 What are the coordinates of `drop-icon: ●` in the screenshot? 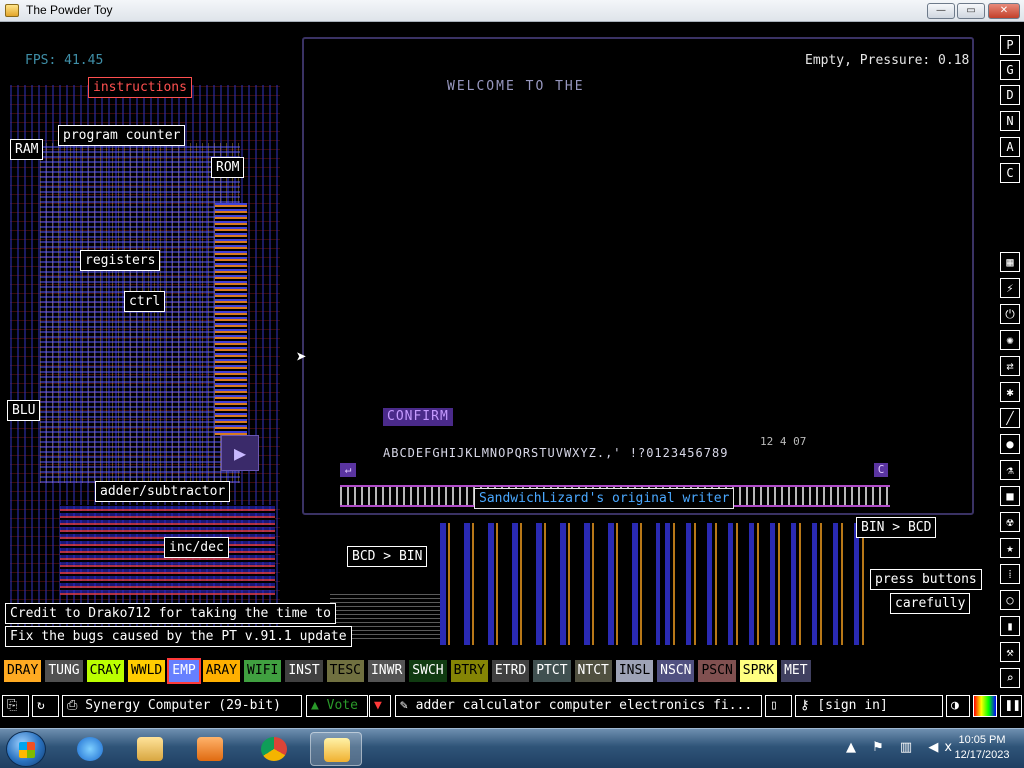 It's located at (1010, 444).